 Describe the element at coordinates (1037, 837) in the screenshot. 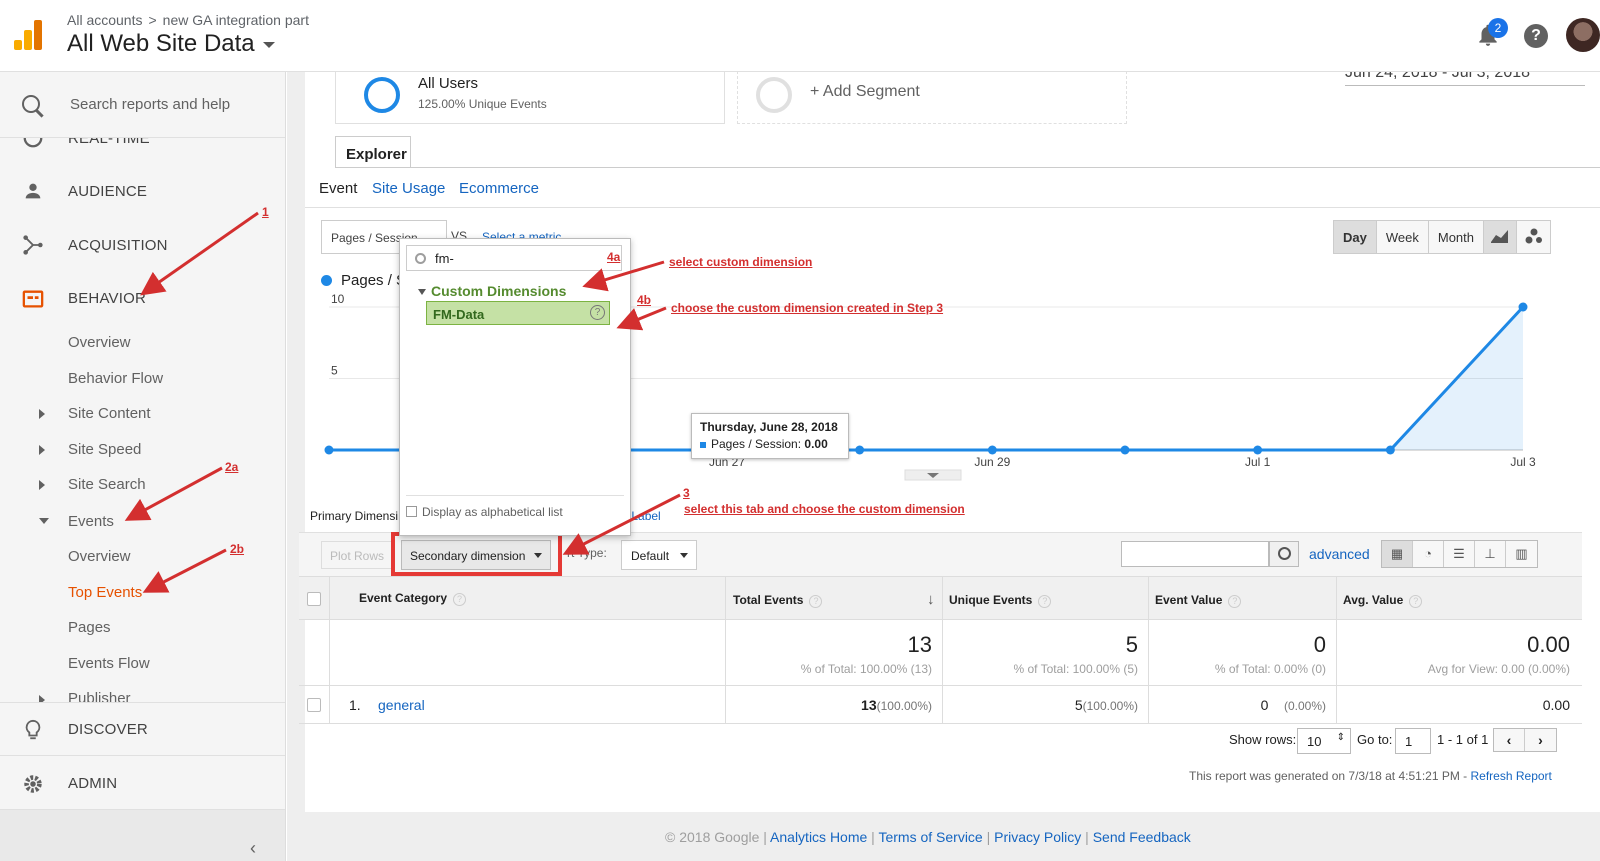

I see `privacy-link: Privacy Policy` at that location.